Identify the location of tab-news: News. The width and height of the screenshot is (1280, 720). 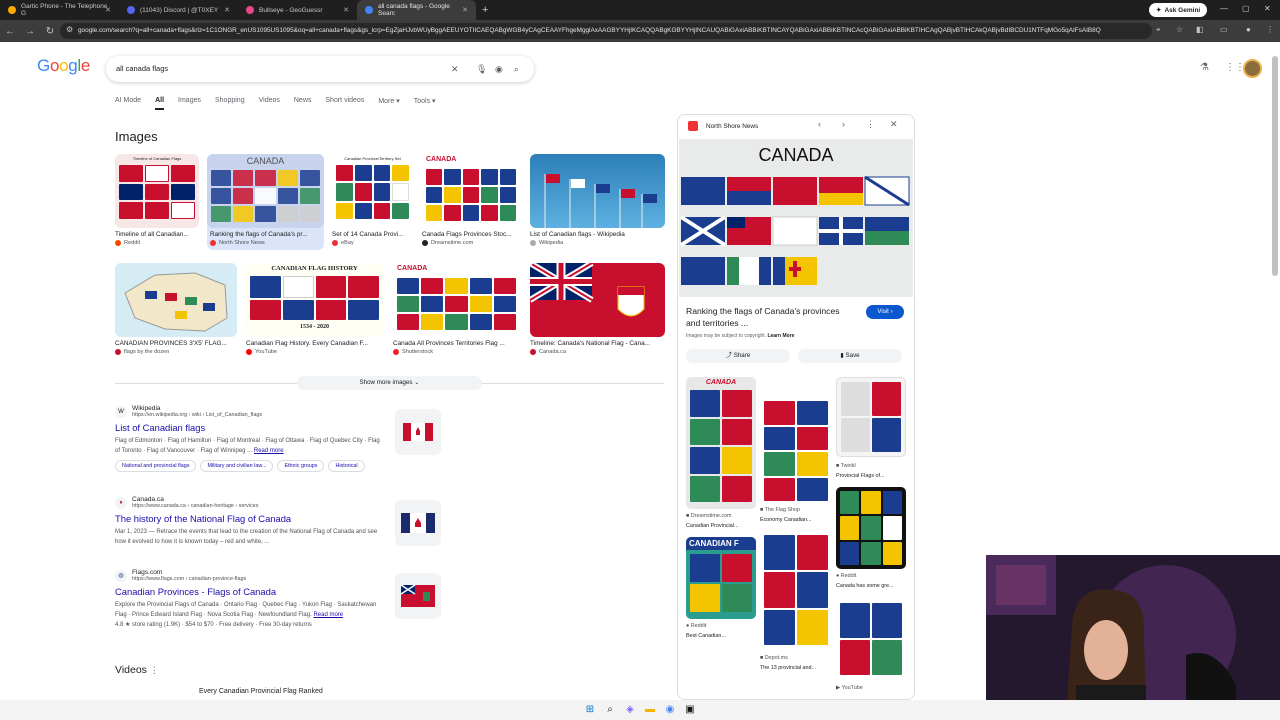
(303, 103).